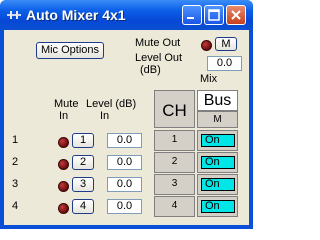 The height and width of the screenshot is (240, 320). What do you see at coordinates (15, 162) in the screenshot?
I see `channel-label: 2` at bounding box center [15, 162].